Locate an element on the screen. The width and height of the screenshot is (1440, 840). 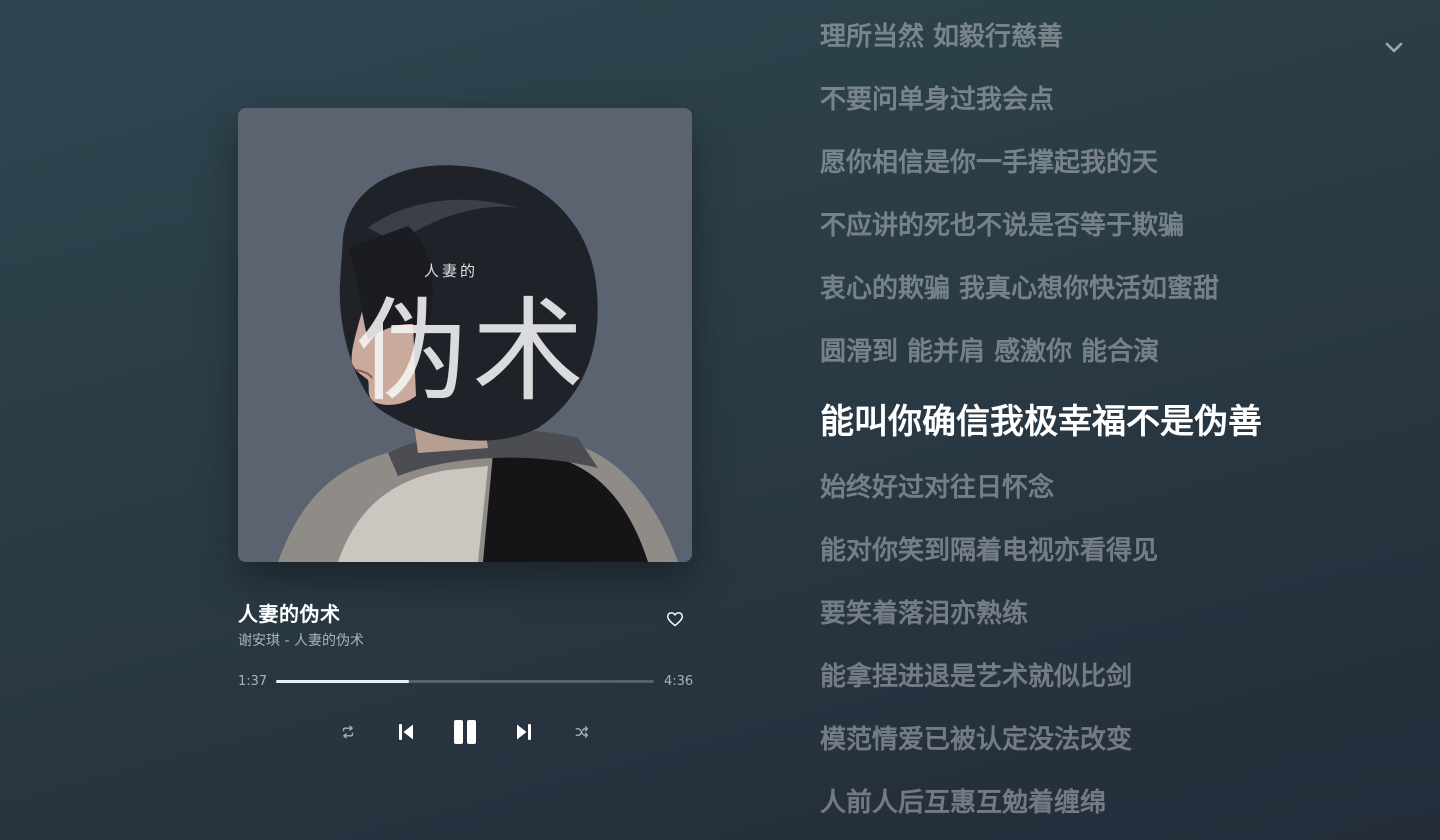
skip-next-icon is located at coordinates (524, 732).